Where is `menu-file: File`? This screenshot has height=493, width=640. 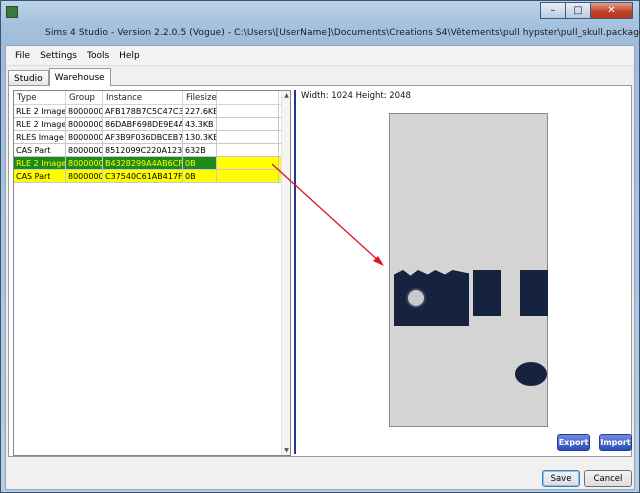
menu-file: File is located at coordinates (22, 56).